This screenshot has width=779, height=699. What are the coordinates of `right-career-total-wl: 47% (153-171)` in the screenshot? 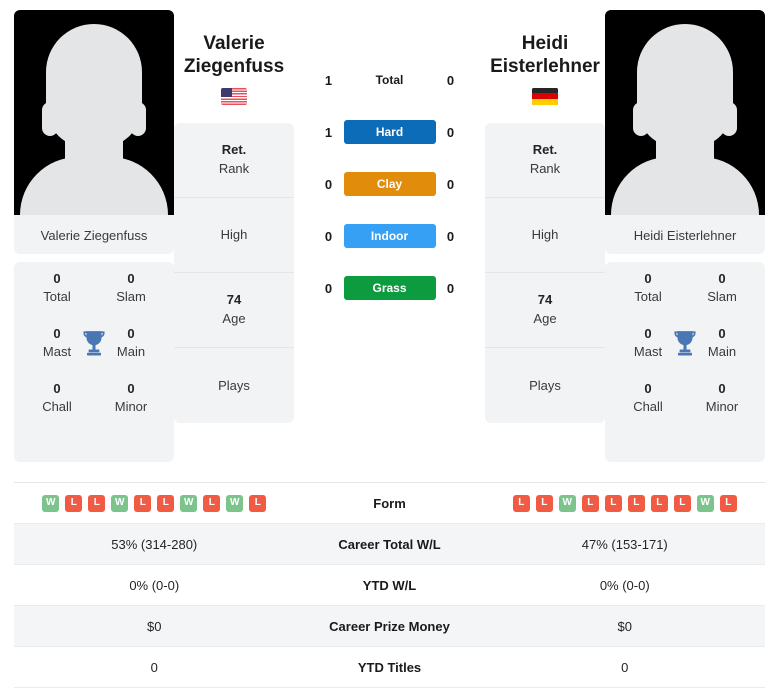 It's located at (624, 544).